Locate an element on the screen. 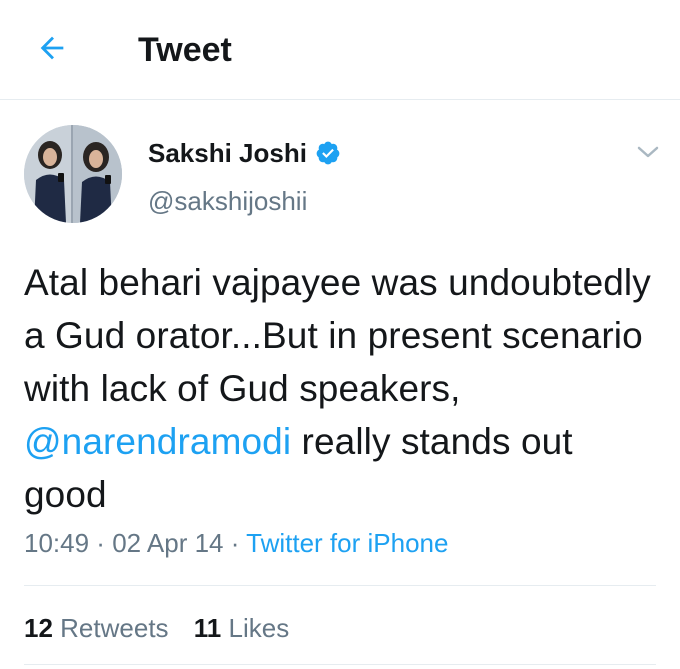 Image resolution: width=680 pixels, height=669 pixels. tweet-metadata: 10:49 · 02 Apr 14 · Twitter for iPhone is located at coordinates (236, 543).